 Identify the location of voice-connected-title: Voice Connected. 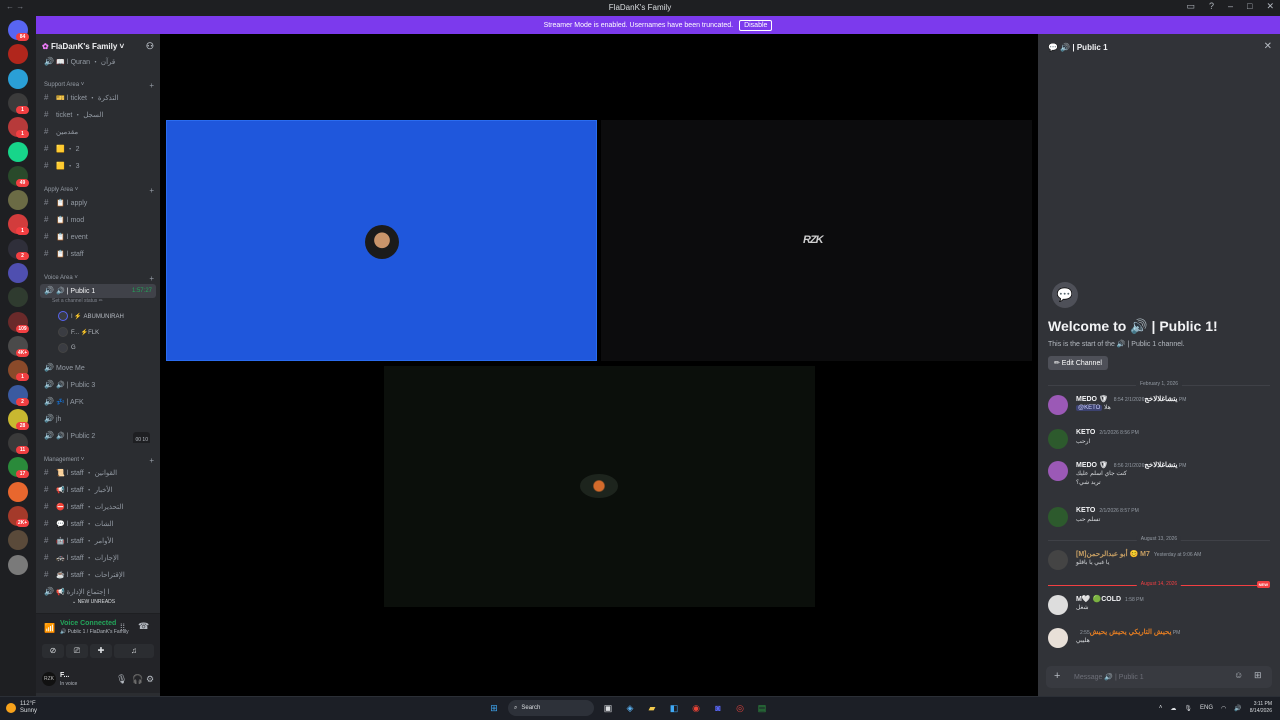
(88, 623).